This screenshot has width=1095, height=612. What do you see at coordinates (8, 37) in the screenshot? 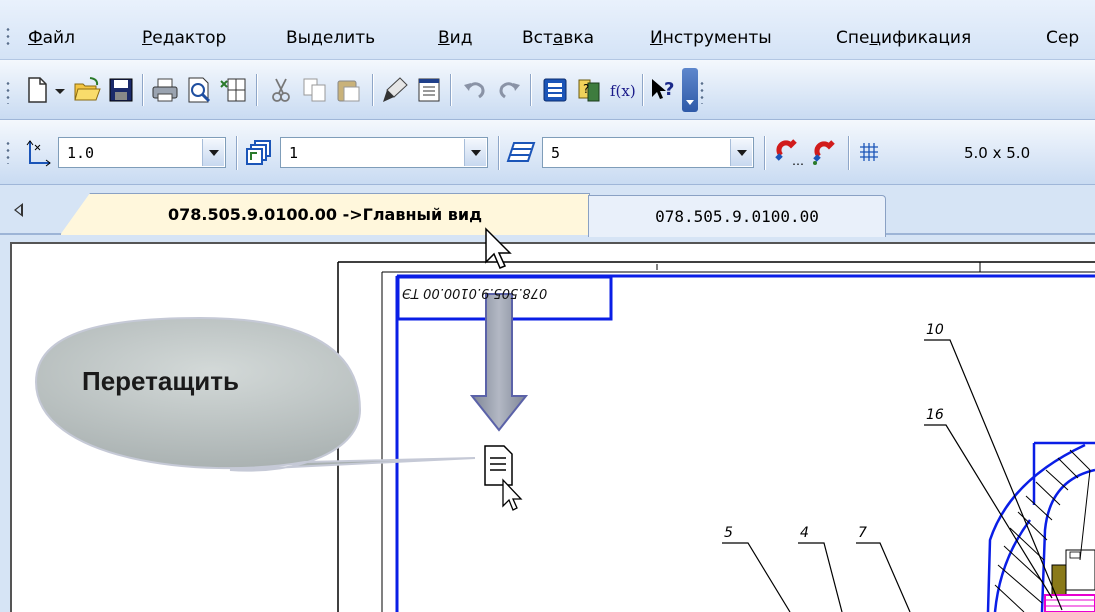
I see `menu-grip` at bounding box center [8, 37].